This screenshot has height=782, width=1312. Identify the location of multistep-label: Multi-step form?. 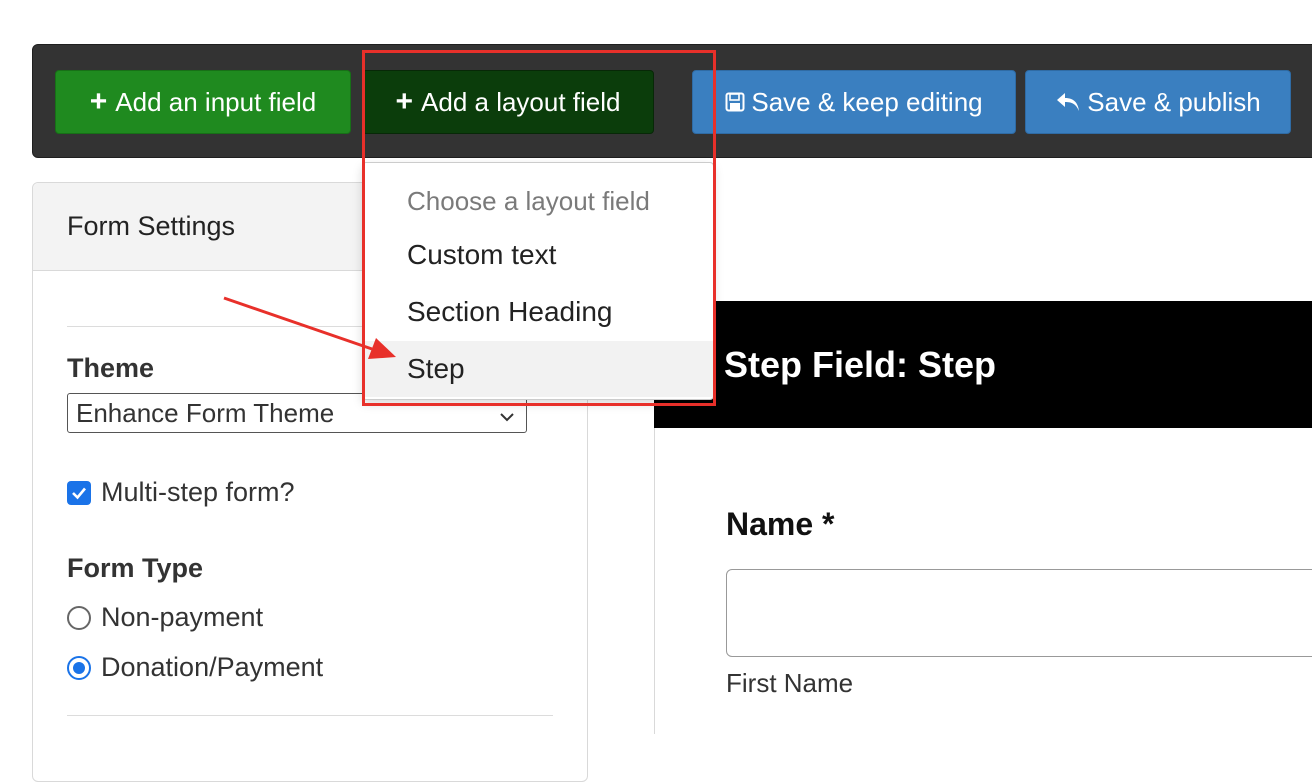
(198, 492).